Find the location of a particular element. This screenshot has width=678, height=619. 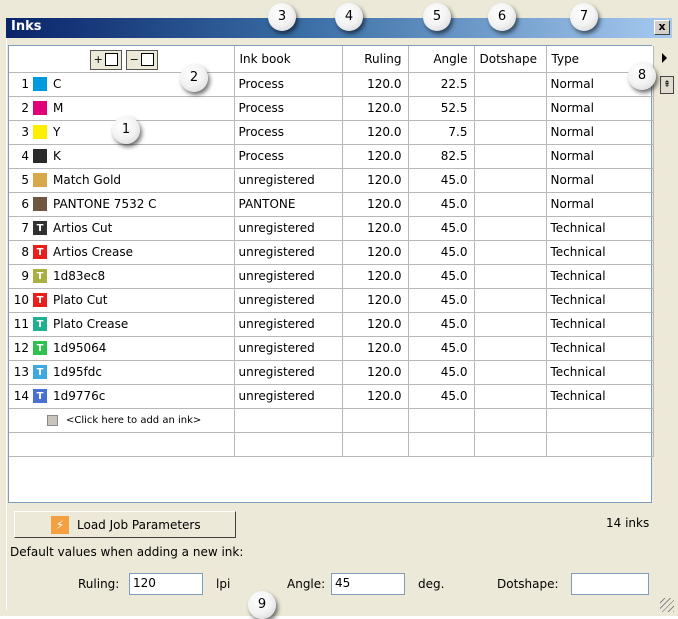

column-ink-book: Ink book is located at coordinates (288, 59).